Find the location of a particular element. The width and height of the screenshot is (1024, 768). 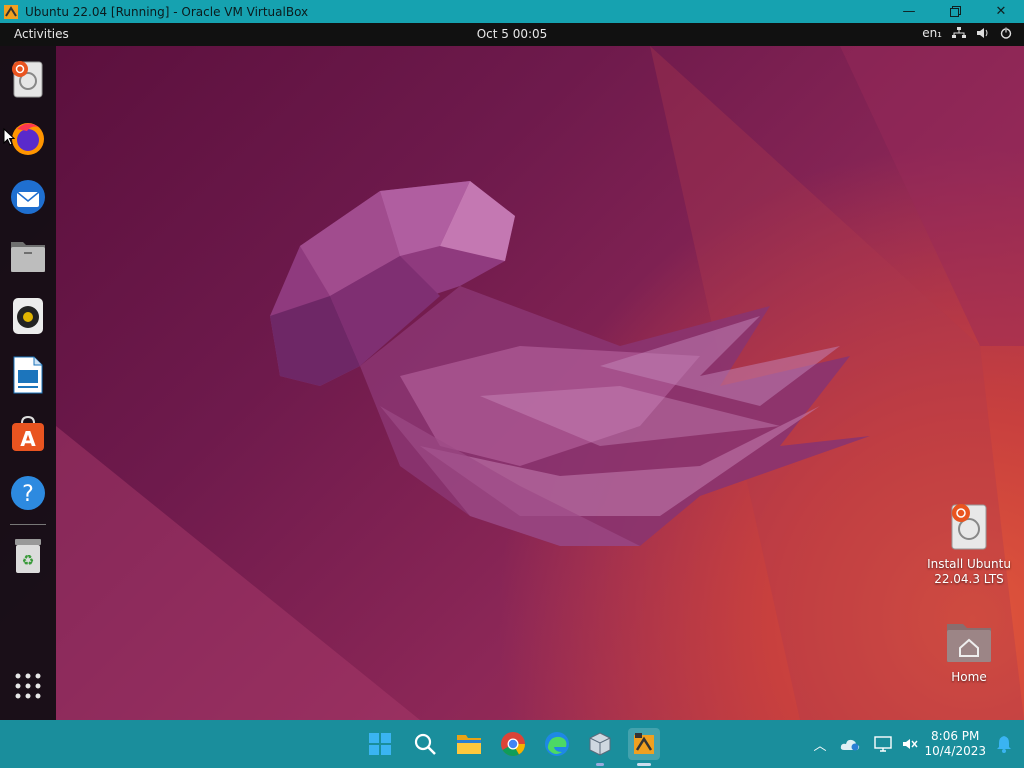

home-folder-icon is located at coordinates (969, 643).